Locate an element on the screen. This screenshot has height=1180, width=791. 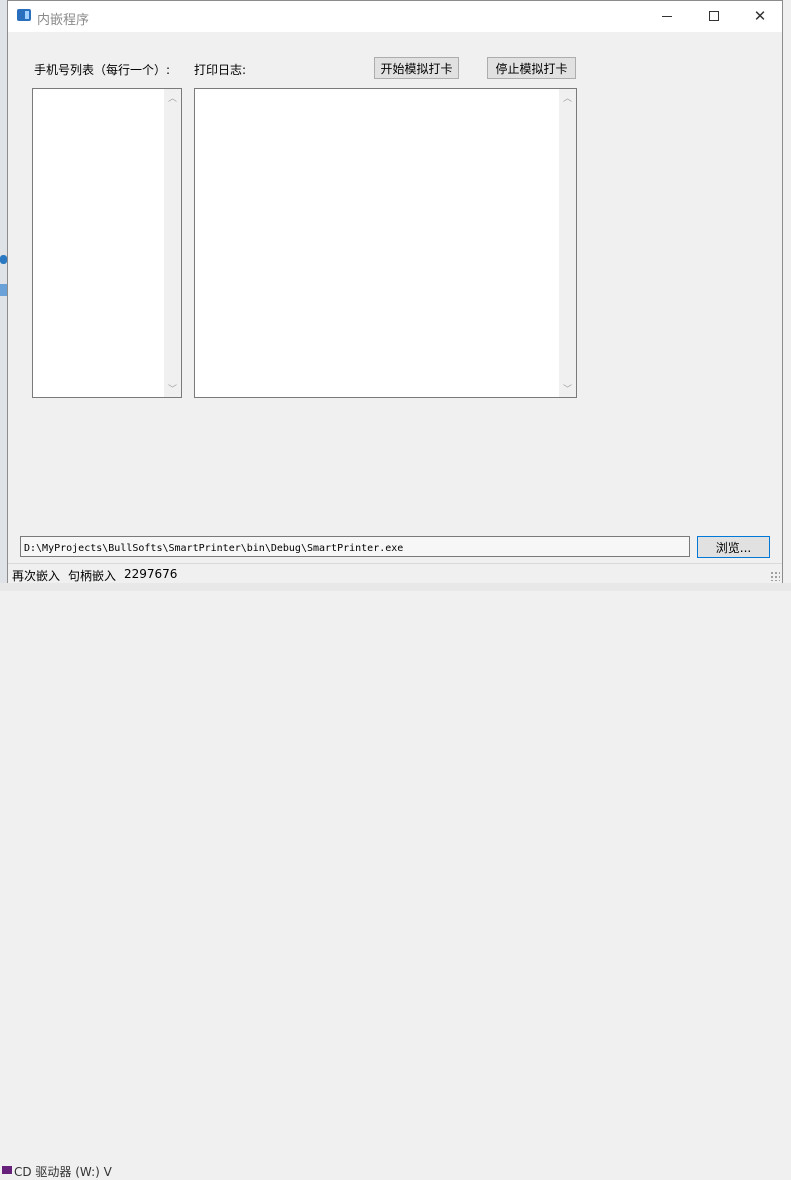
maximize-button is located at coordinates (714, 16).